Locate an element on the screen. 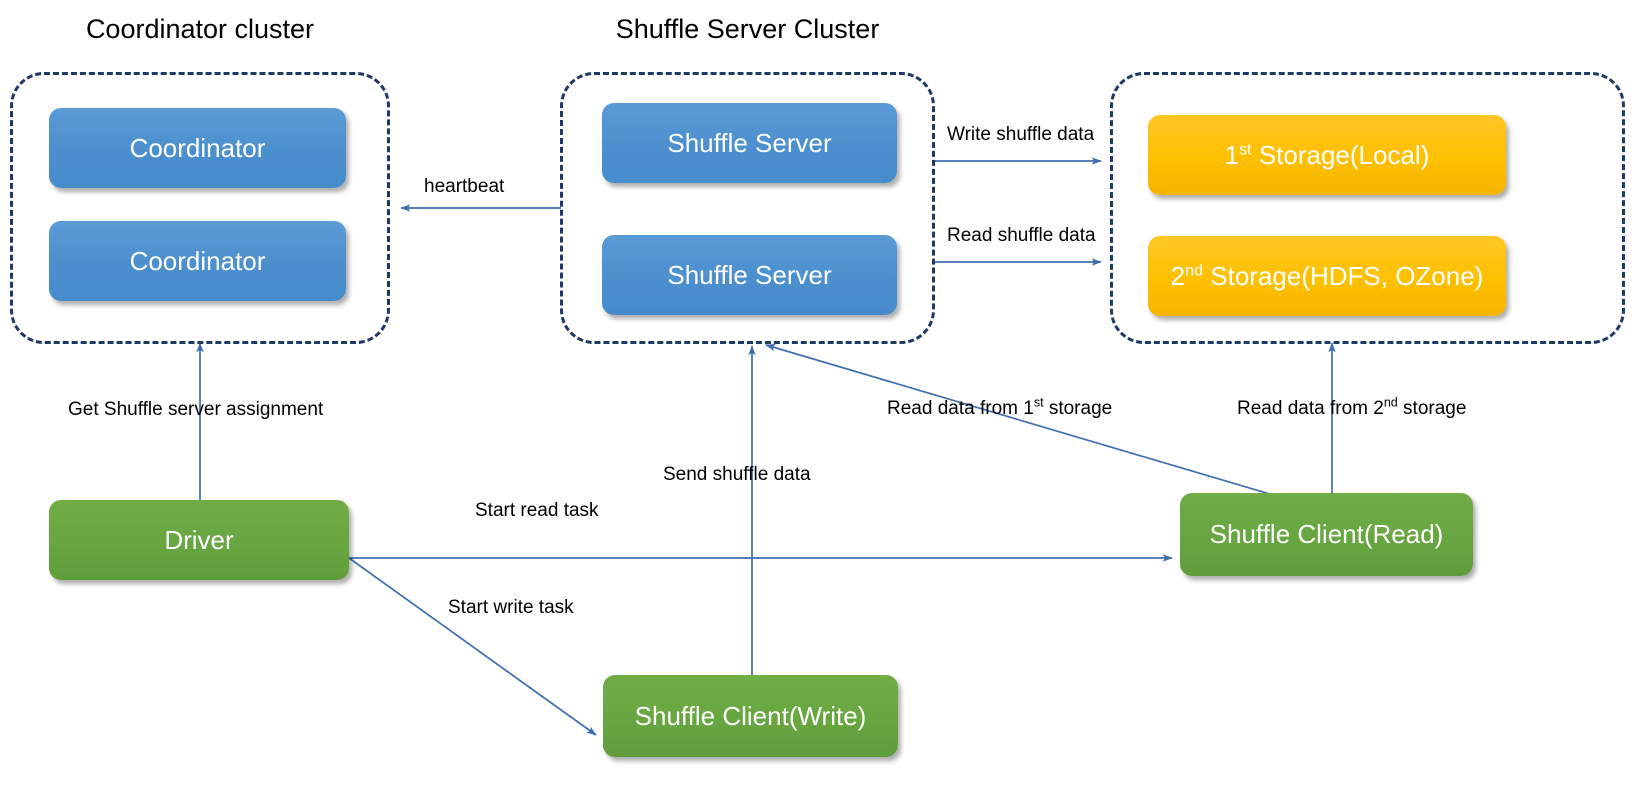  node-coordinator-2-label: Coordinator is located at coordinates (197, 260).